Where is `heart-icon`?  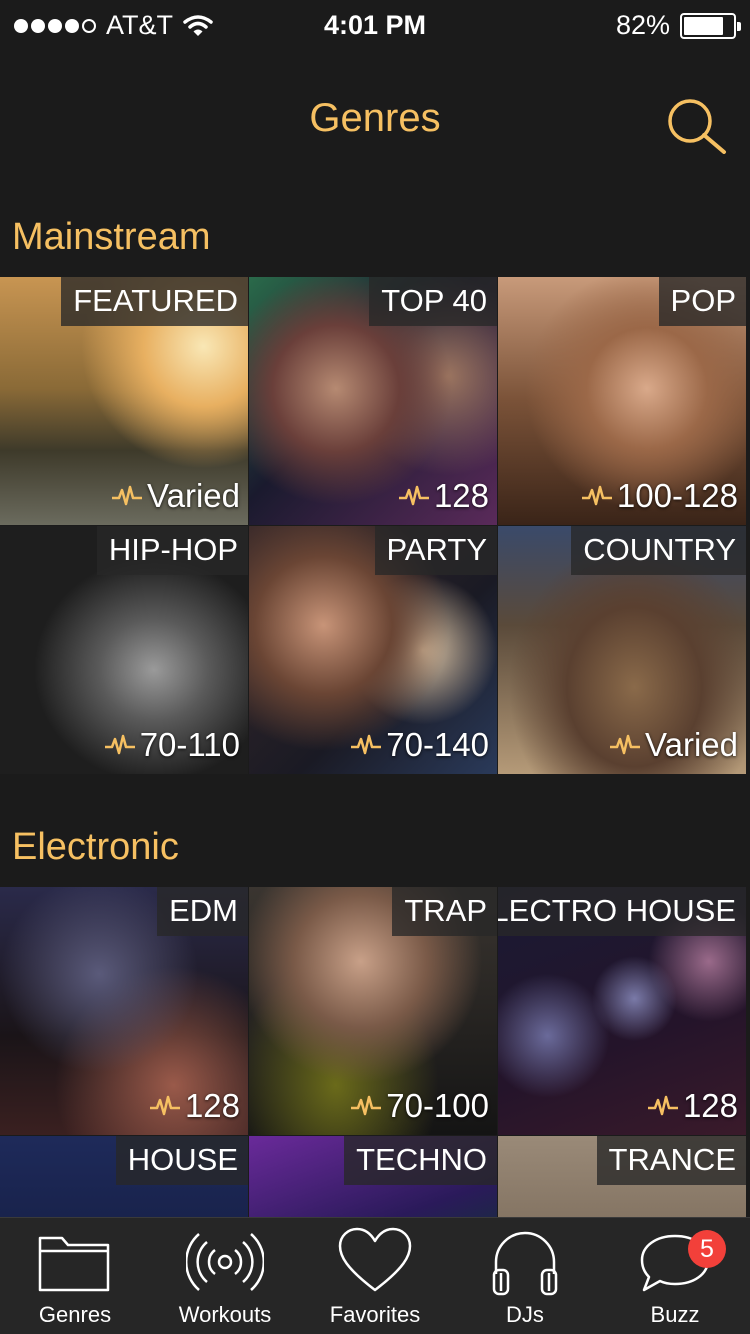
heart-icon is located at coordinates (375, 1259).